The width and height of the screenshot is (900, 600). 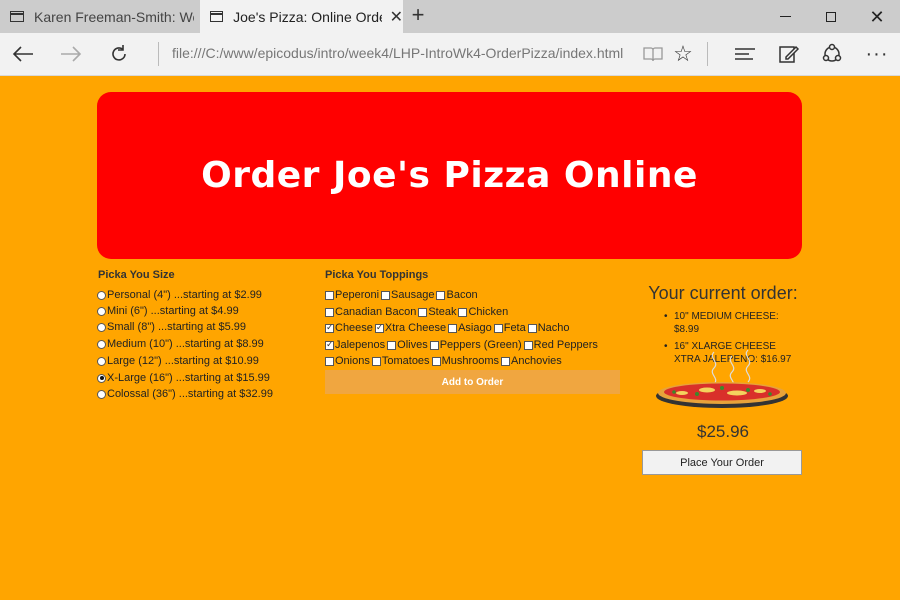 What do you see at coordinates (377, 275) in the screenshot?
I see `toppings-section-title: Picka You Toppings` at bounding box center [377, 275].